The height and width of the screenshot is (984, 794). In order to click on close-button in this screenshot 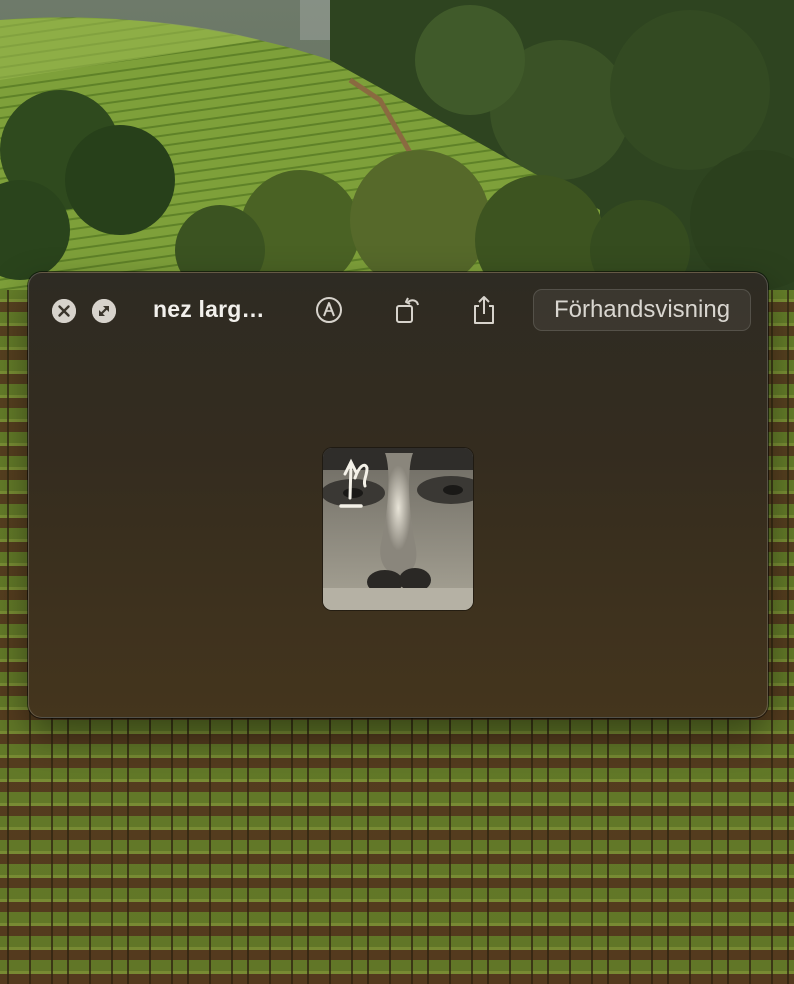, I will do `click(64, 311)`.